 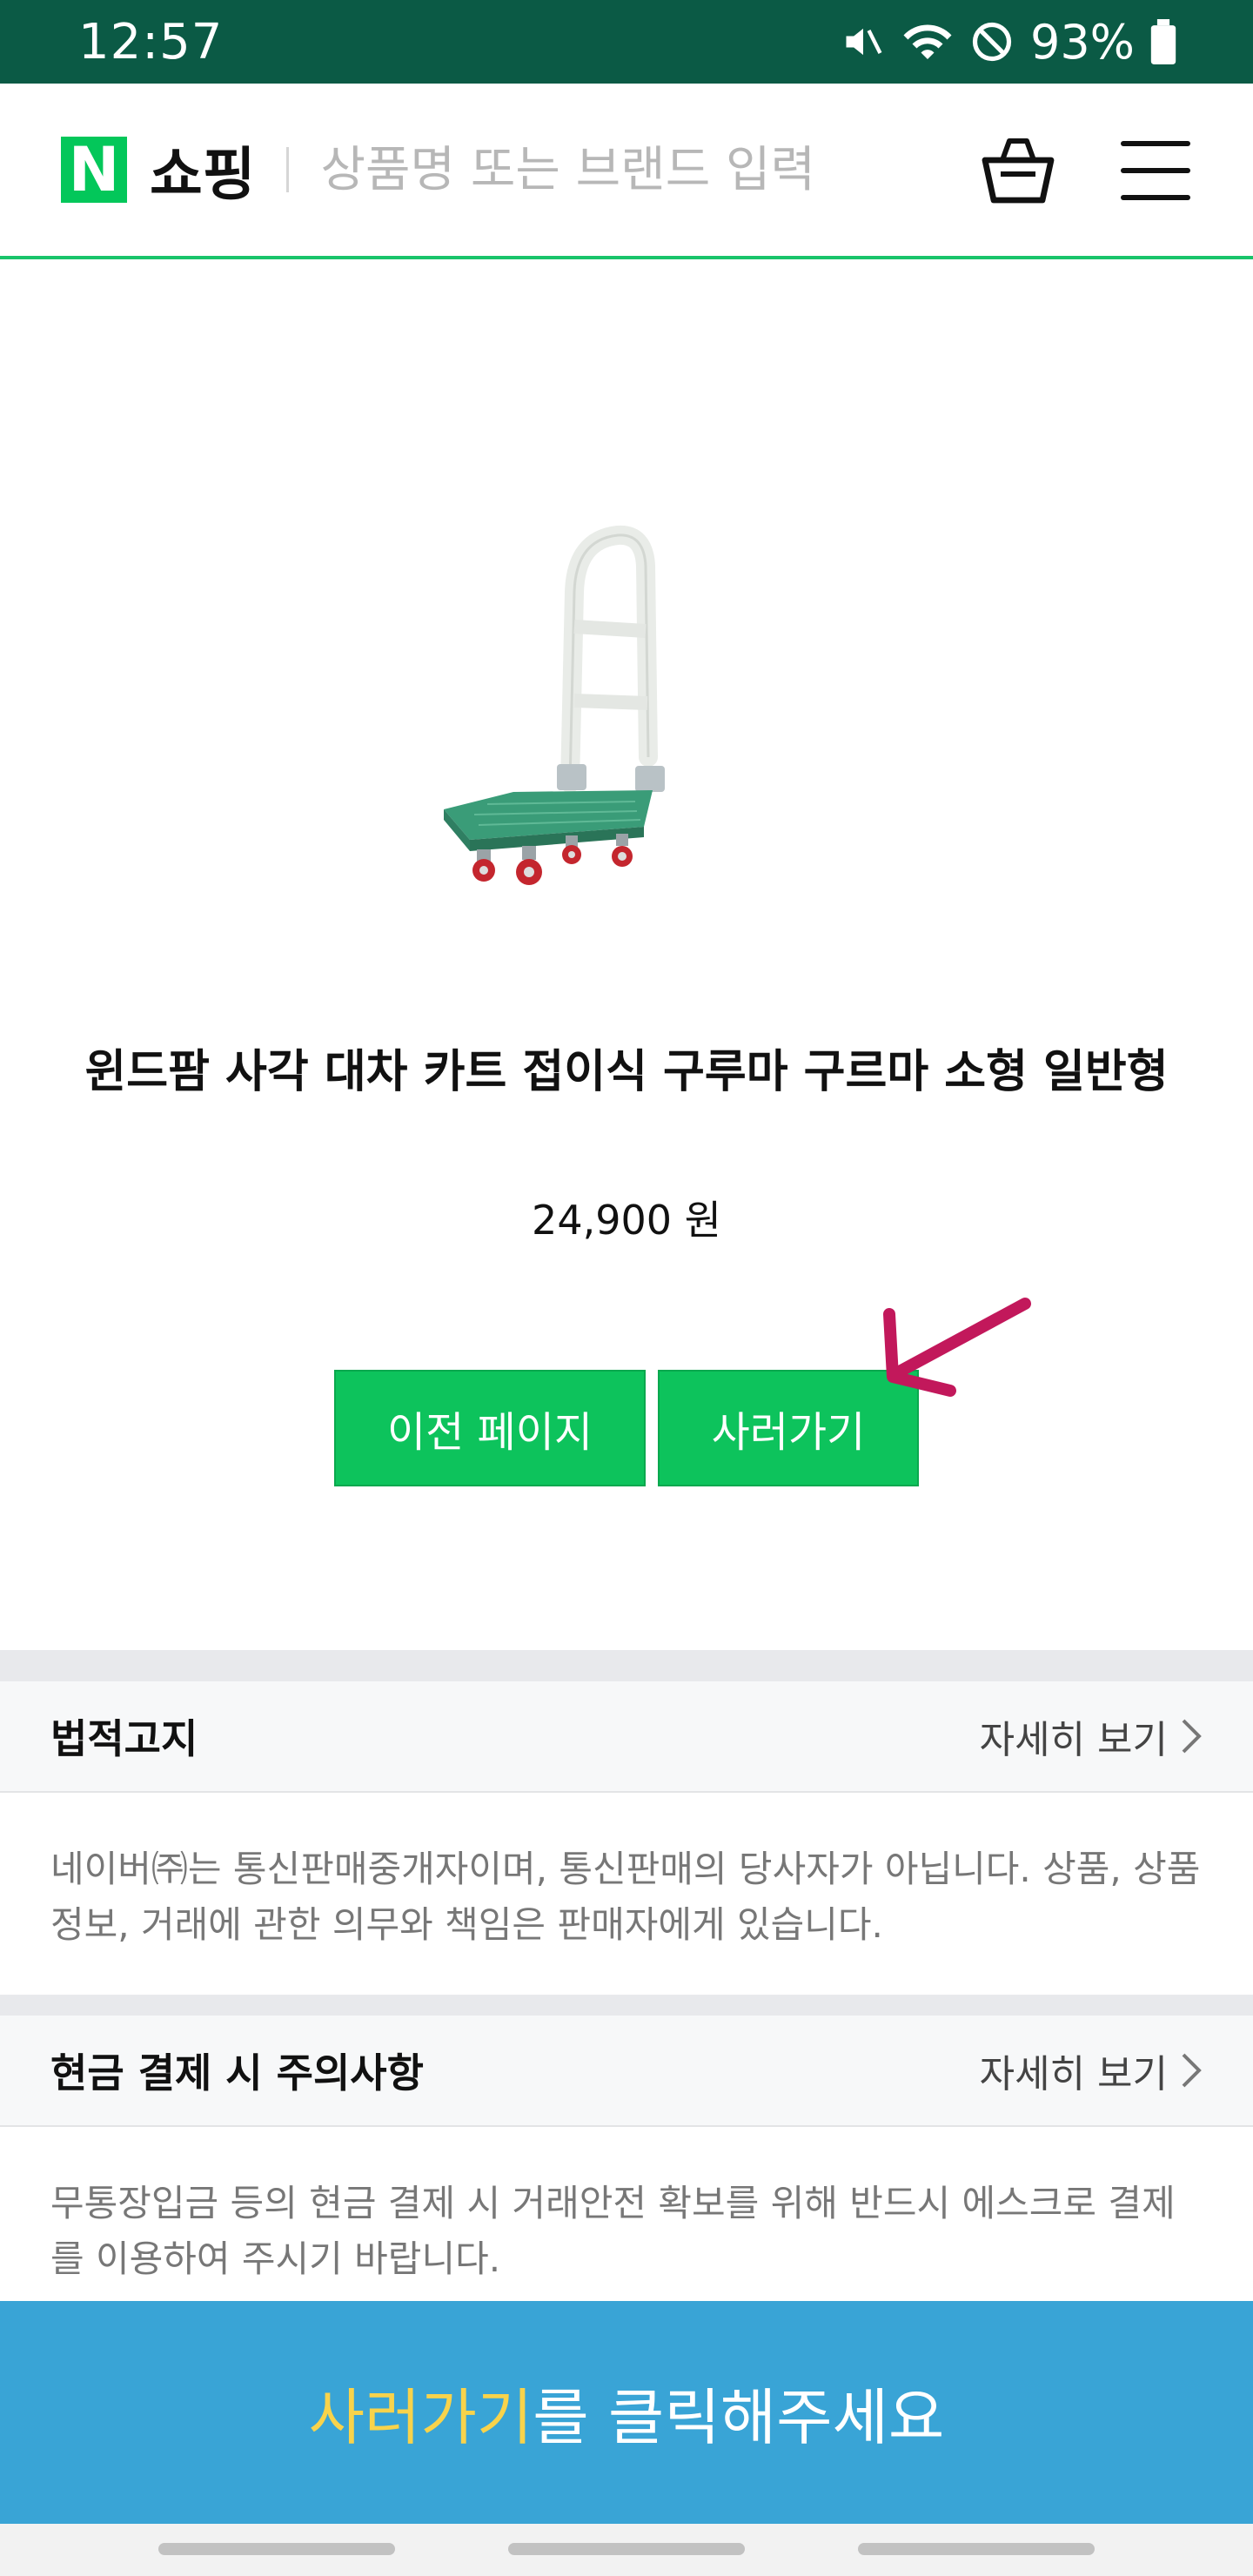 I want to click on cash-notice-header: 현금 결제 시 주의사항 자세히 보기, so click(x=626, y=2071).